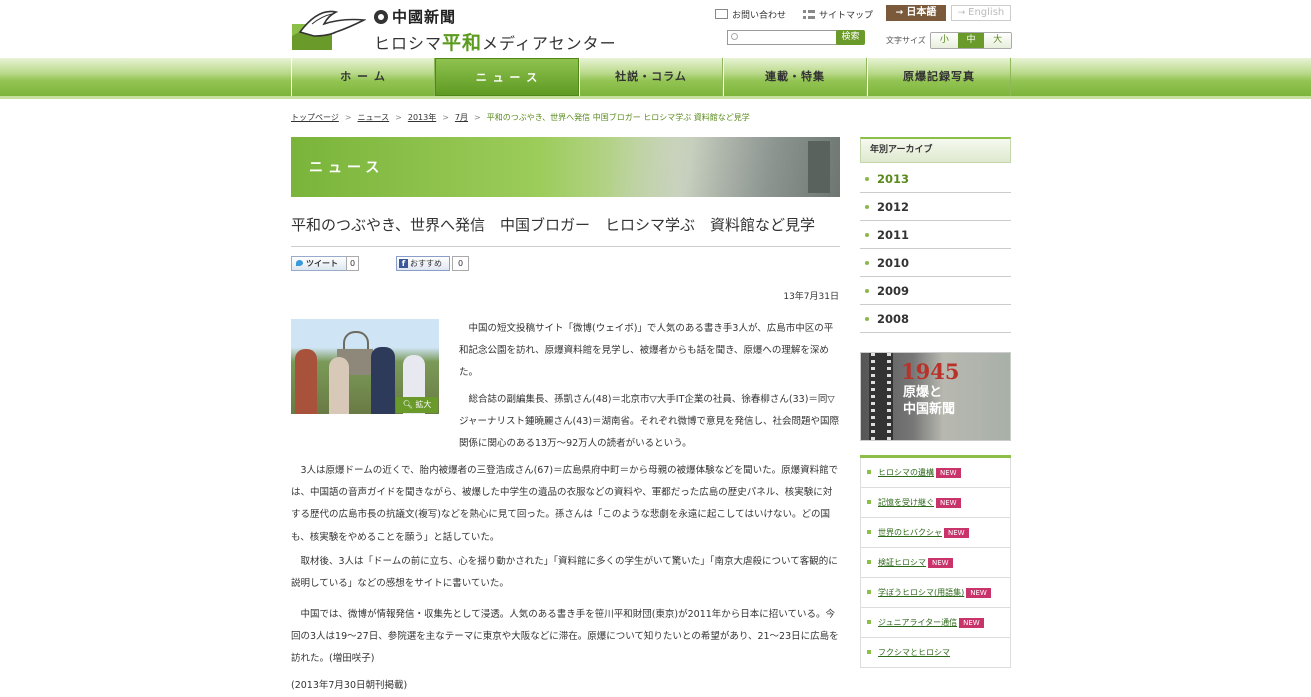 The width and height of the screenshot is (1311, 697). What do you see at coordinates (721, 14) in the screenshot?
I see `mail-icon` at bounding box center [721, 14].